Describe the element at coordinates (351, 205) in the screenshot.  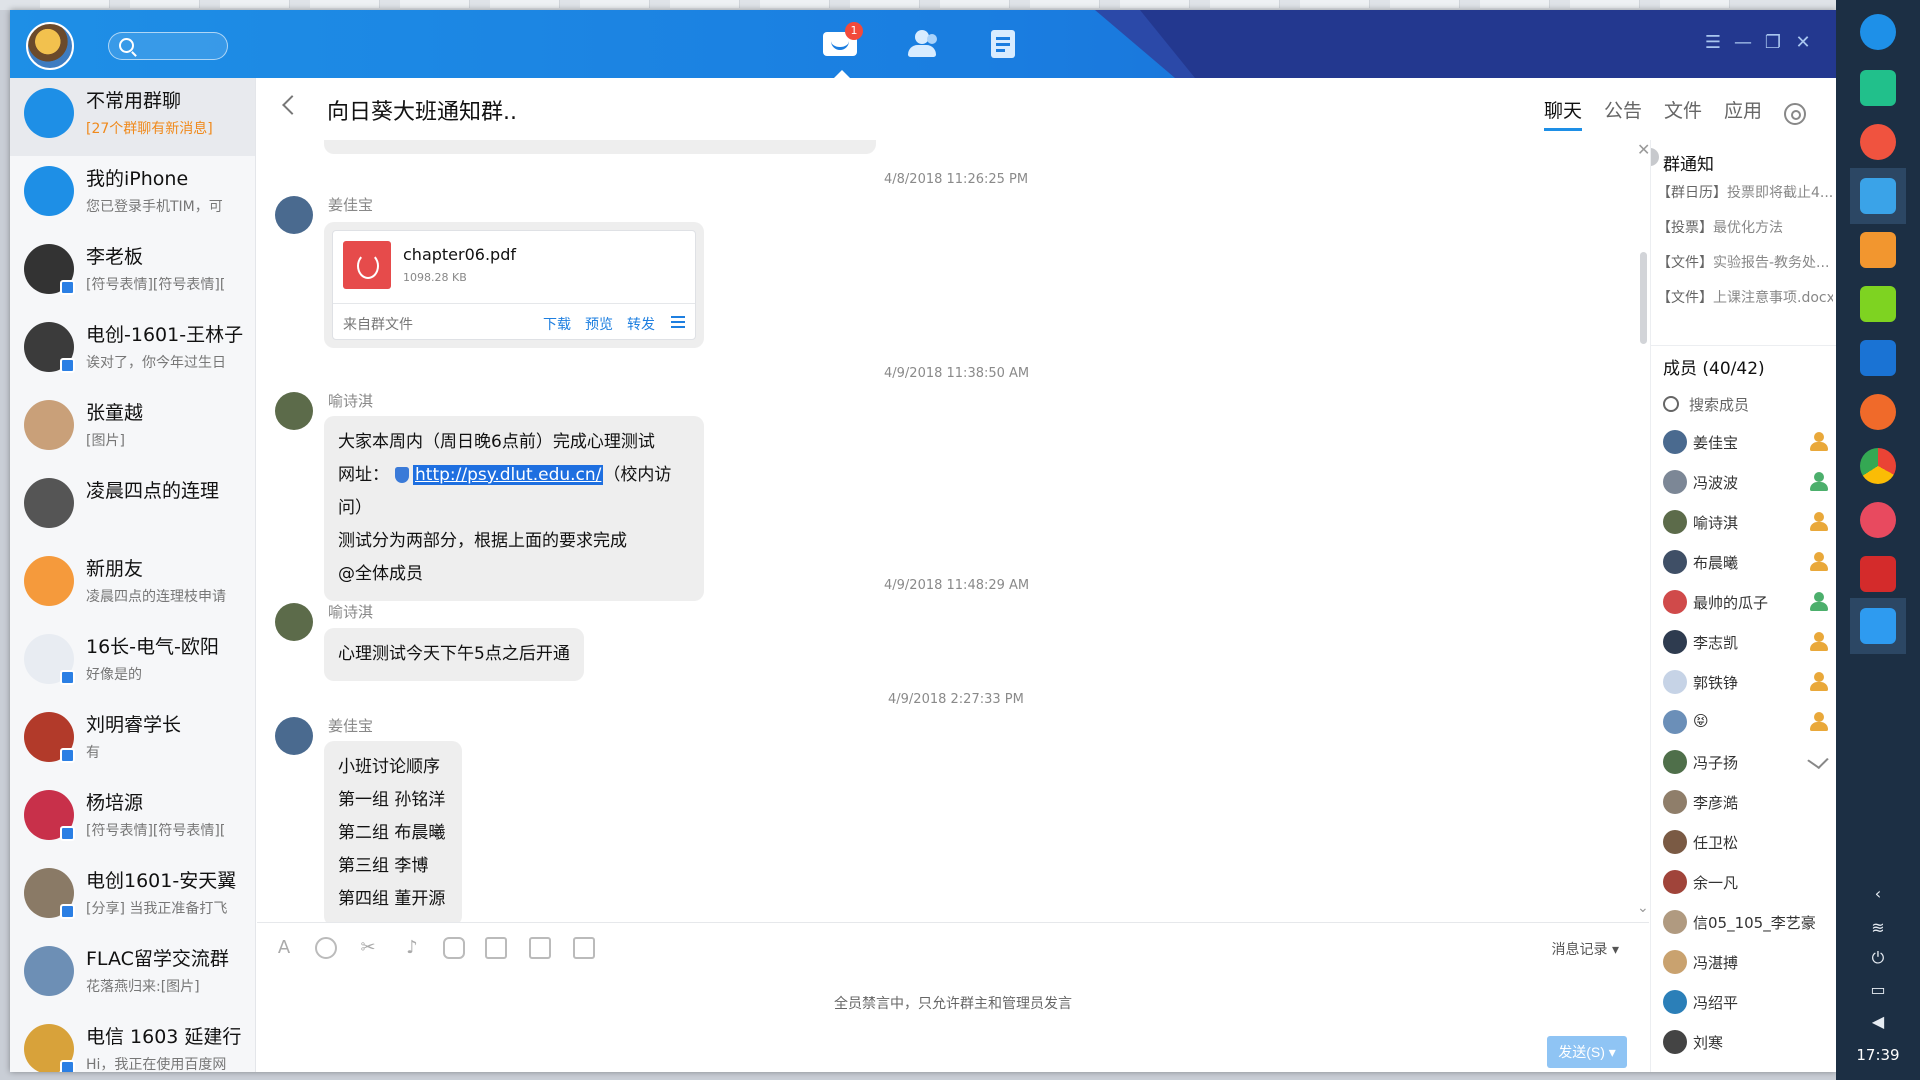
I see `sender-name: 姜佳宝` at that location.